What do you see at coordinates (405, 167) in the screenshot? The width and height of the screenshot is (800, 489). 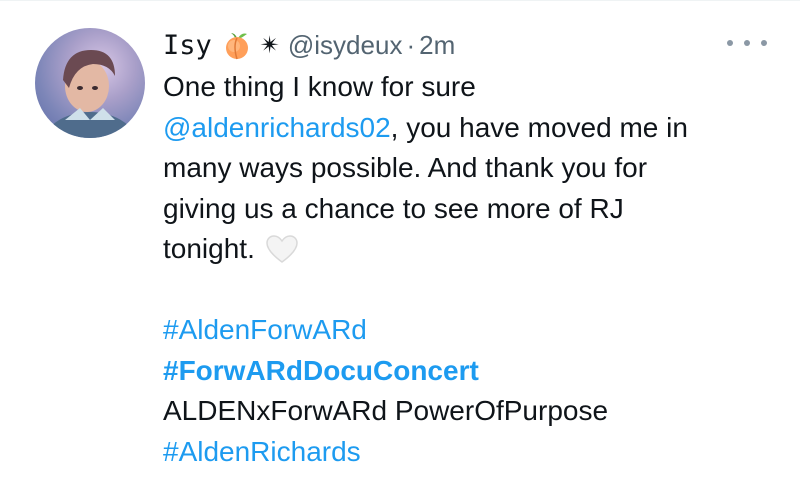 I see `tweet-line-3: many ways possible. And thank you for` at bounding box center [405, 167].